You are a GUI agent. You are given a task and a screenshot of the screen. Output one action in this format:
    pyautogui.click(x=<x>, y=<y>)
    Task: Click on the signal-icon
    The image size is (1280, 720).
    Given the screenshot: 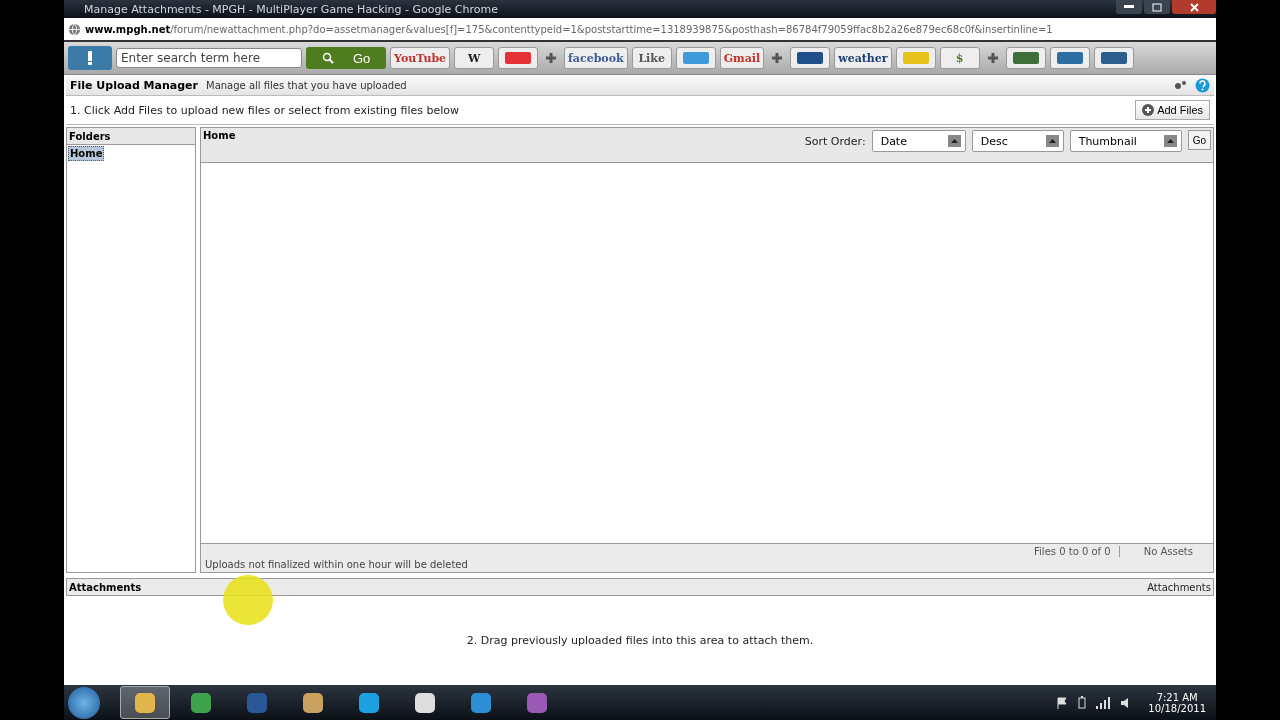 What is the action you would take?
    pyautogui.click(x=1103, y=702)
    